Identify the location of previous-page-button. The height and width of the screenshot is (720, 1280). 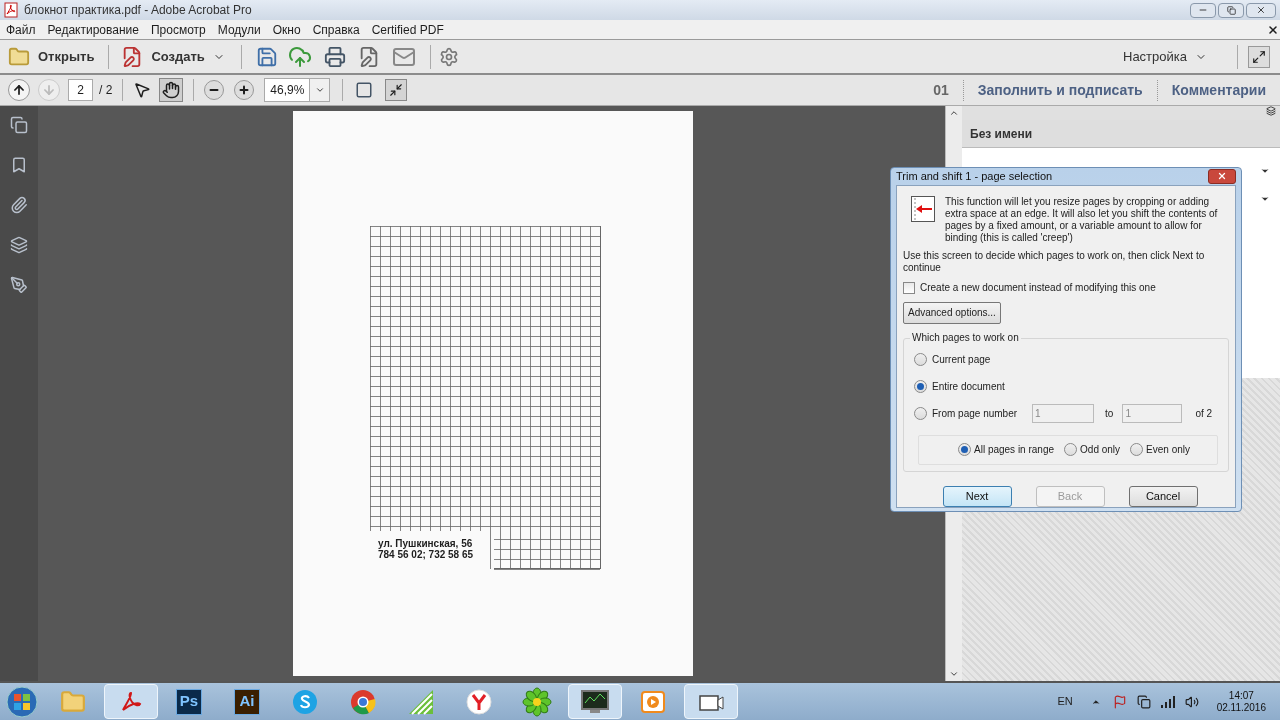
(19, 90).